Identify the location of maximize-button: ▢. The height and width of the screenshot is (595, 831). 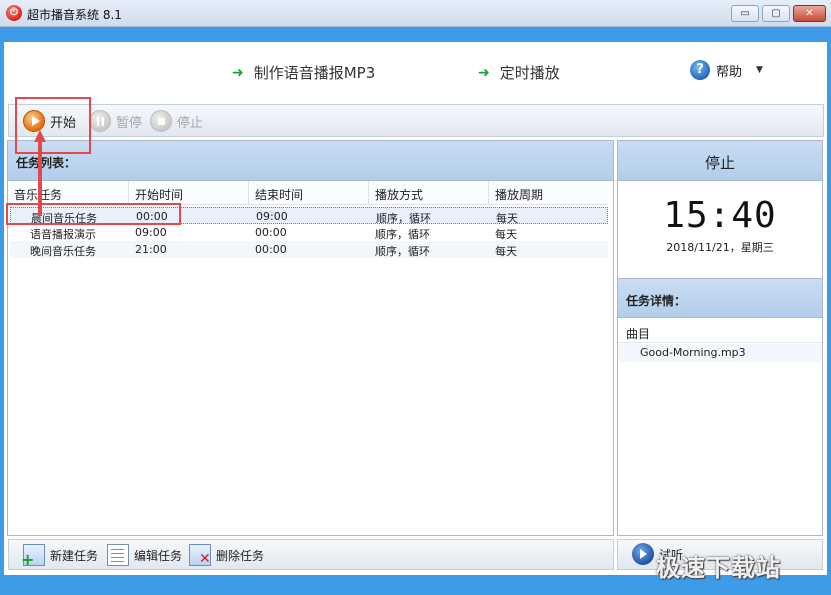
(776, 13).